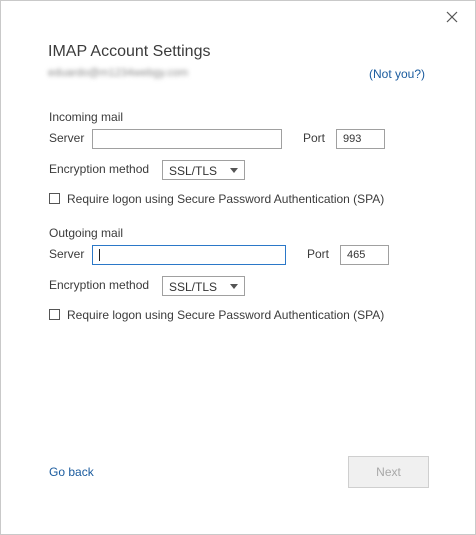 The width and height of the screenshot is (476, 535). What do you see at coordinates (193, 171) in the screenshot?
I see `incoming-encryption-value: SSL/TLS` at bounding box center [193, 171].